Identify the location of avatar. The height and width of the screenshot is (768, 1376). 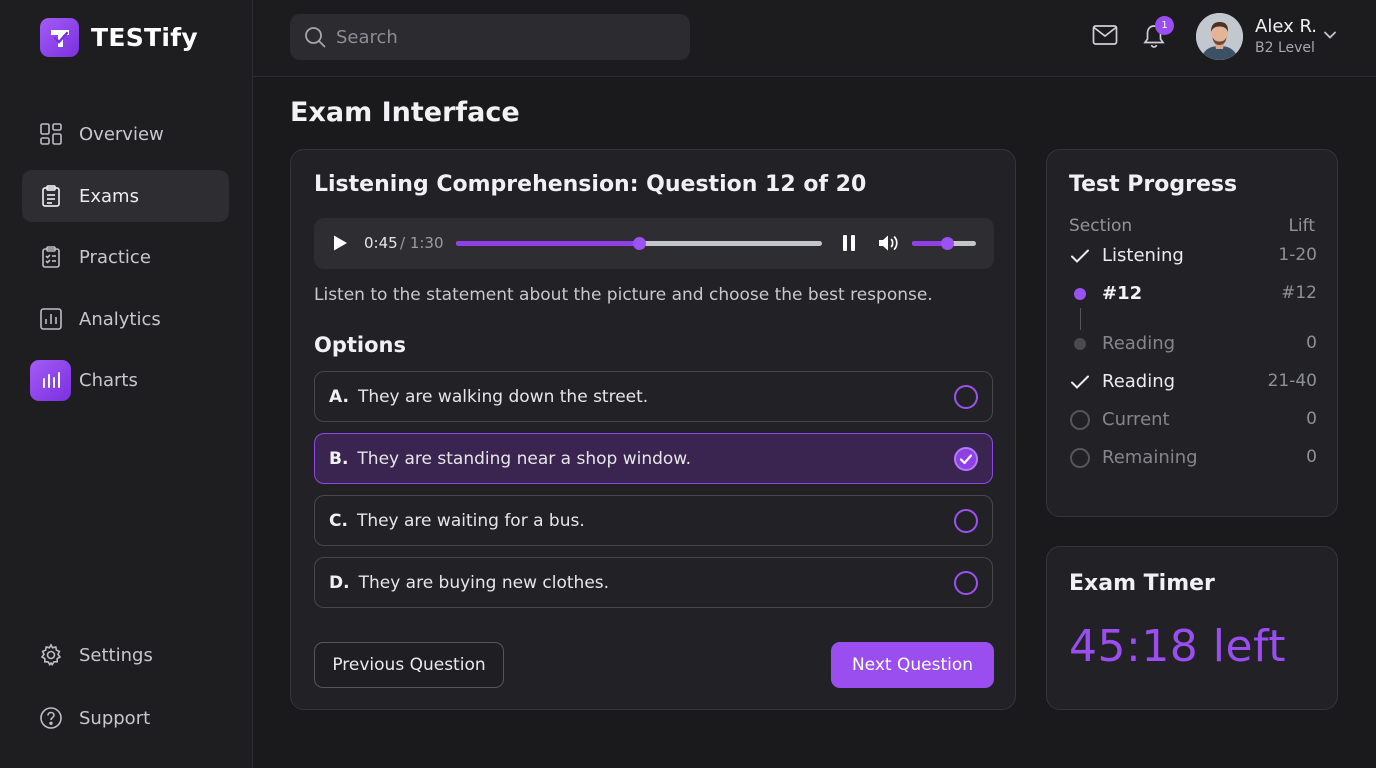
(1219, 36).